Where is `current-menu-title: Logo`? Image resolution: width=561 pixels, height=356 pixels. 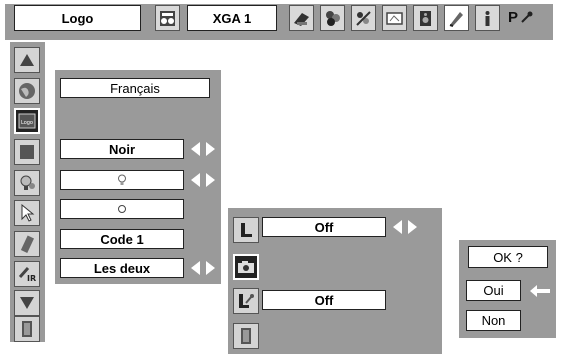 current-menu-title: Logo is located at coordinates (77, 18).